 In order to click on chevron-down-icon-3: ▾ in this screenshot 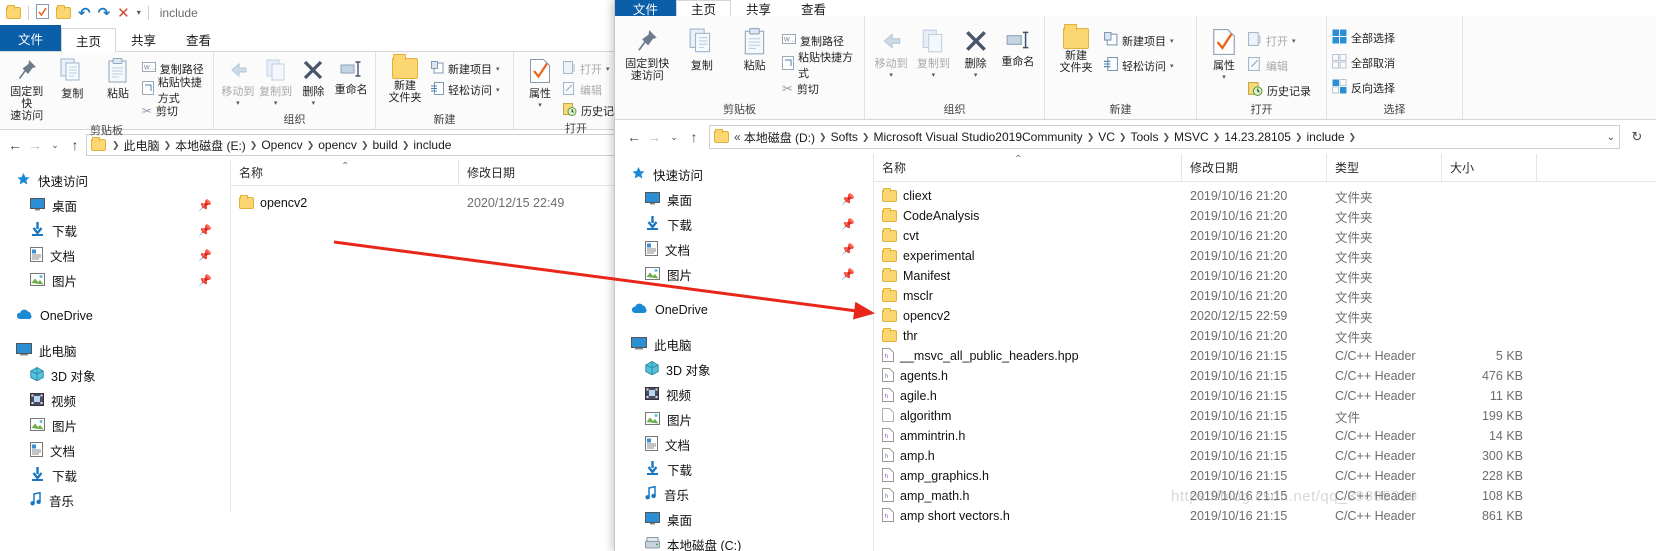, I will do `click(314, 103)`.